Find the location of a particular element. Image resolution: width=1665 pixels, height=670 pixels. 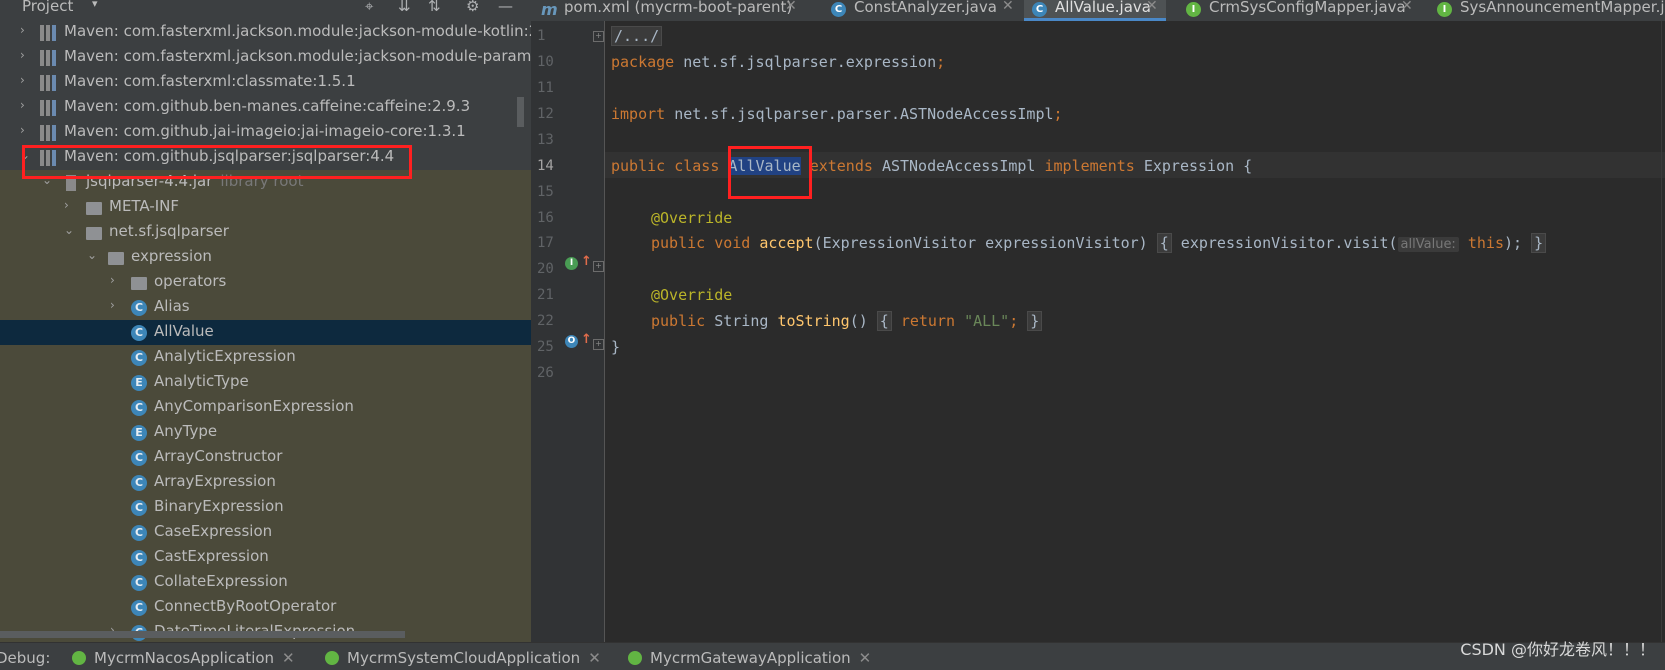

tree-item: ⌄ expression is located at coordinates (265, 257).